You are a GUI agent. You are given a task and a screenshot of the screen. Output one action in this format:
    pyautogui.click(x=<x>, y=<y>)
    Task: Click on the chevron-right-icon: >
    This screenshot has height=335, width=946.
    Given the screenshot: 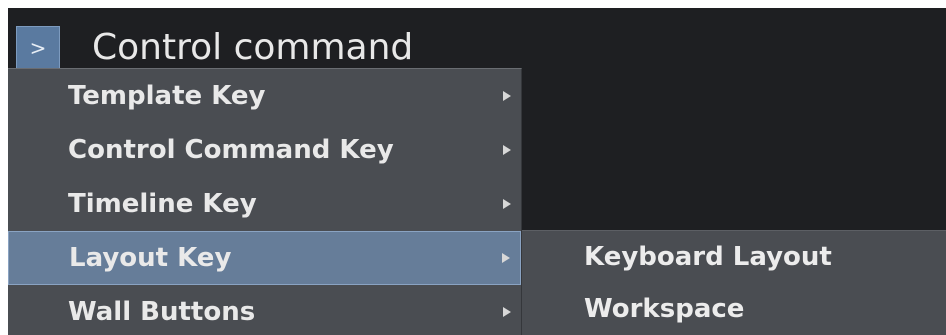 What is the action you would take?
    pyautogui.click(x=38, y=48)
    